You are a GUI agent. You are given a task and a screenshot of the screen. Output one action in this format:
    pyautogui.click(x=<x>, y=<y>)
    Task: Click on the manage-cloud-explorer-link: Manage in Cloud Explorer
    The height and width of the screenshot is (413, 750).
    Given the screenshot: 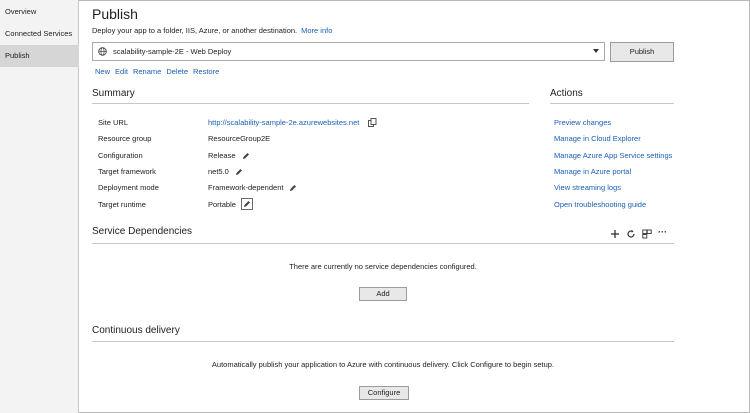 What is the action you would take?
    pyautogui.click(x=597, y=138)
    